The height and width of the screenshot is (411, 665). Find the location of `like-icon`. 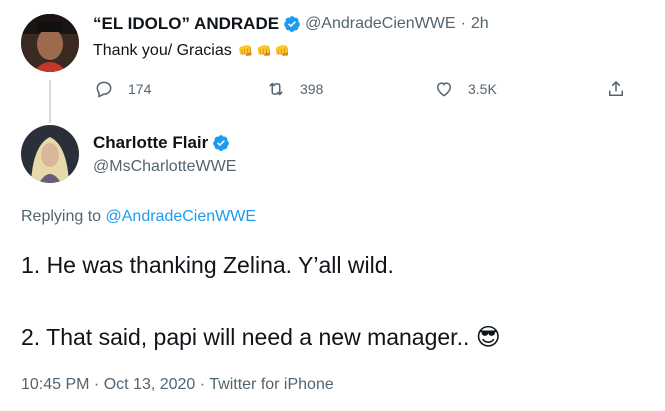

like-icon is located at coordinates (444, 89).